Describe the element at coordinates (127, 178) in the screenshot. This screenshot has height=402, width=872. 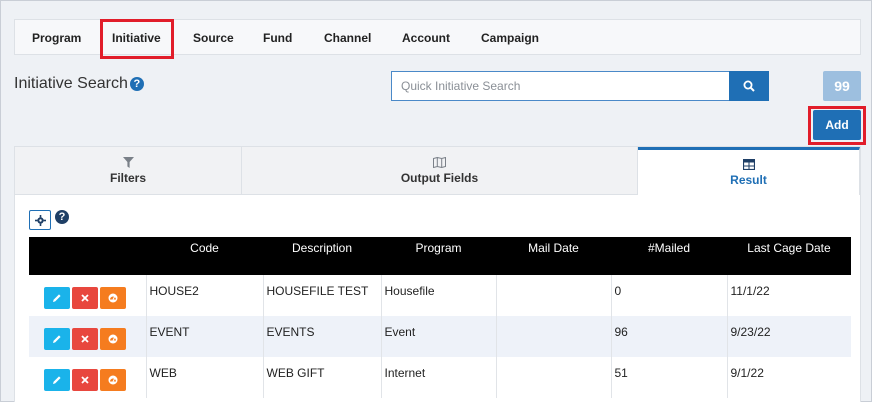
I see `tab-filters-label: Filters` at that location.